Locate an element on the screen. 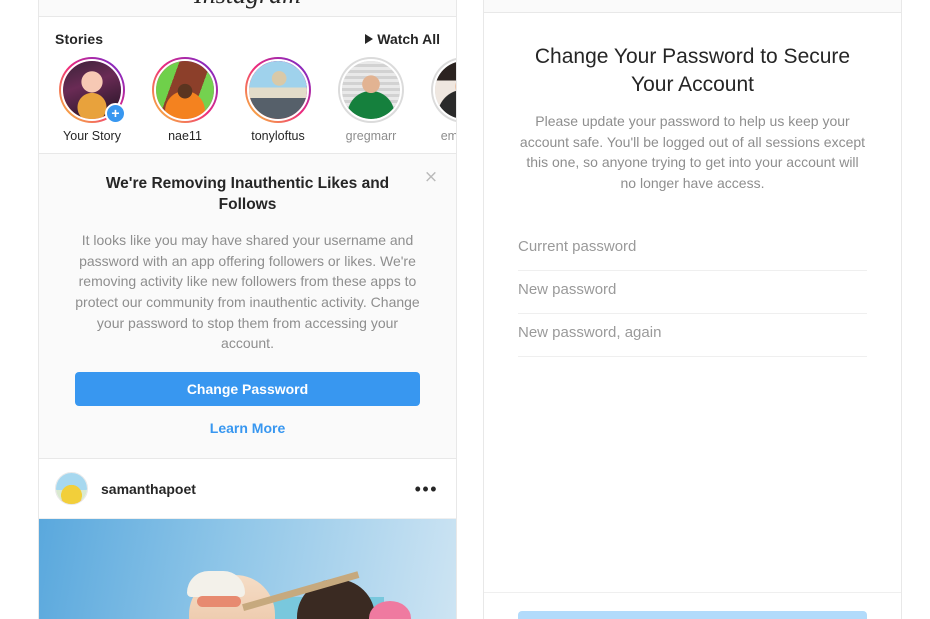 This screenshot has width=930, height=619. new-password-input is located at coordinates (692, 289).